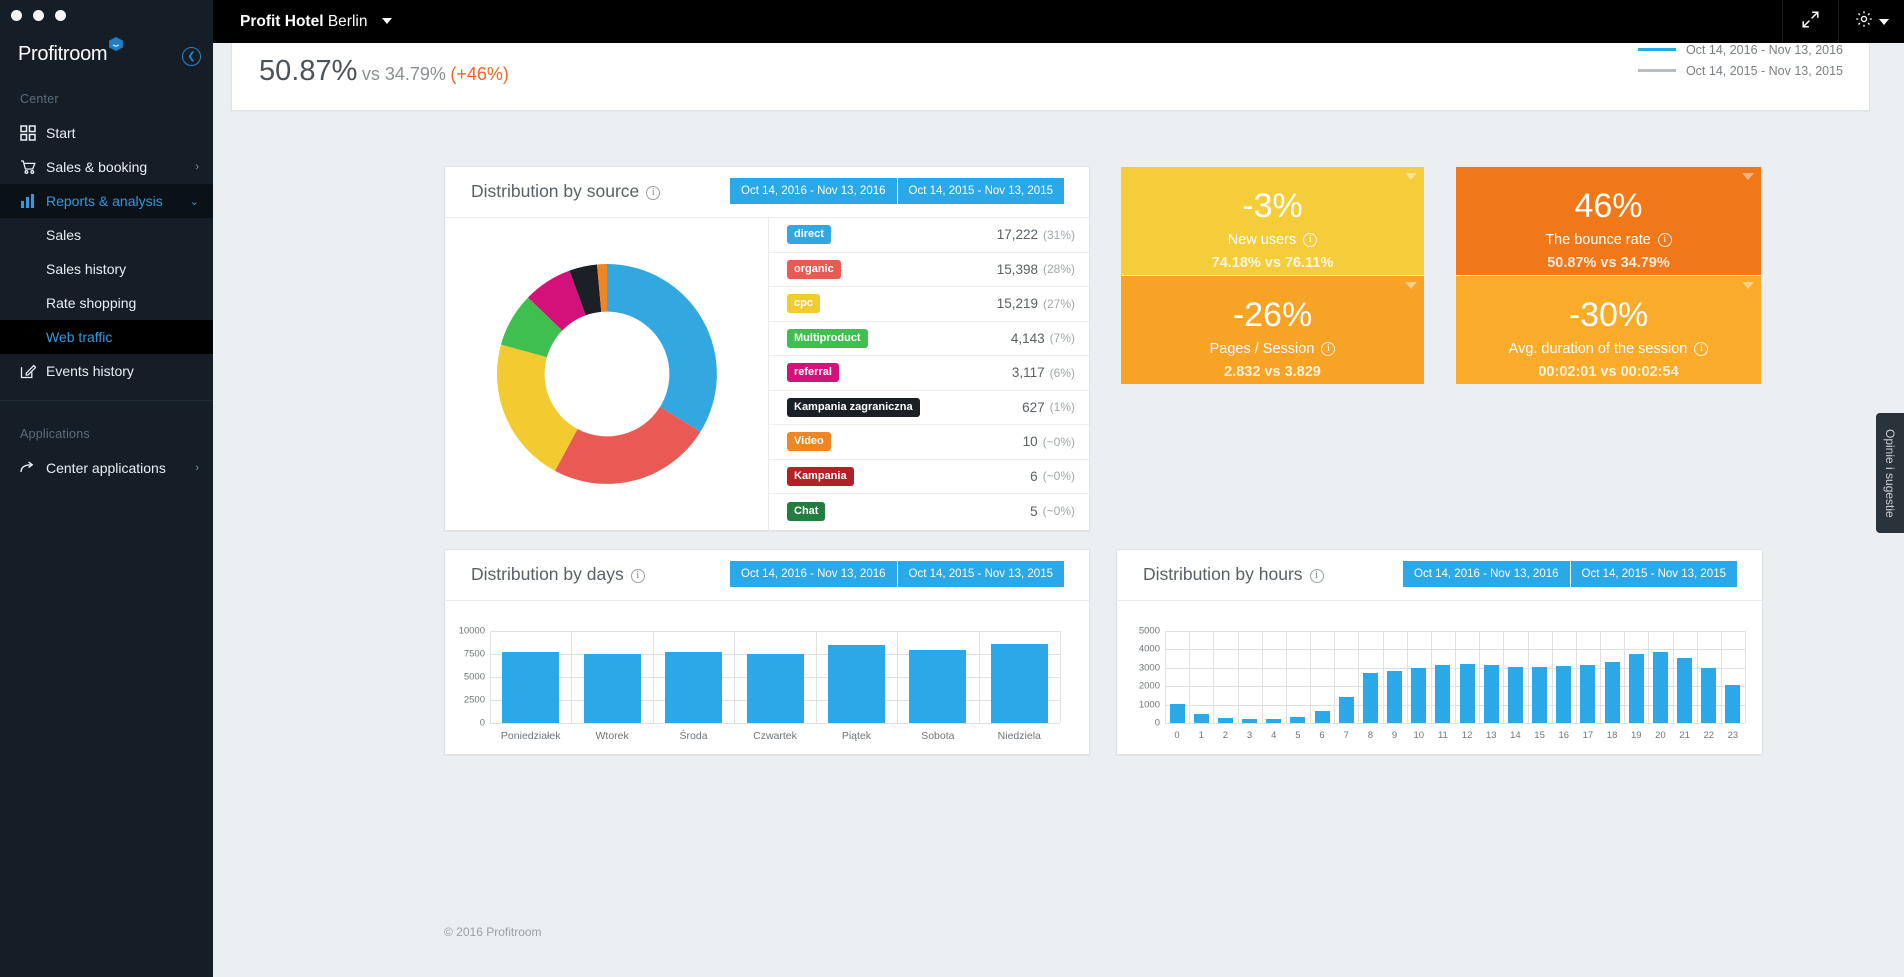  What do you see at coordinates (106, 468) in the screenshot?
I see `sidebar-item-center-applications: Center applications ›` at bounding box center [106, 468].